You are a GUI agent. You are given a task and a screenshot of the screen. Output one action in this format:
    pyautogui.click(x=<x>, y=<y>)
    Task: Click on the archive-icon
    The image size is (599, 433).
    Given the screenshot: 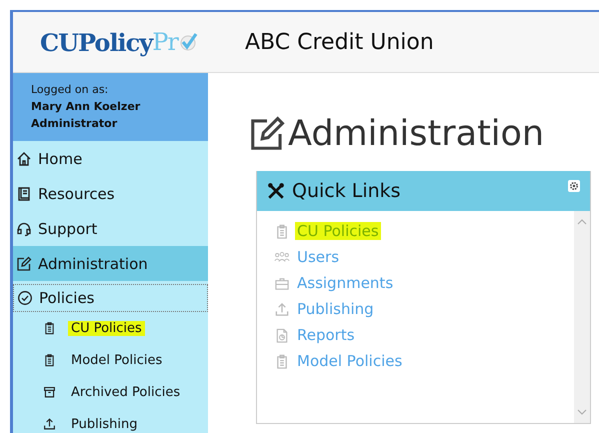 What is the action you would take?
    pyautogui.click(x=49, y=392)
    